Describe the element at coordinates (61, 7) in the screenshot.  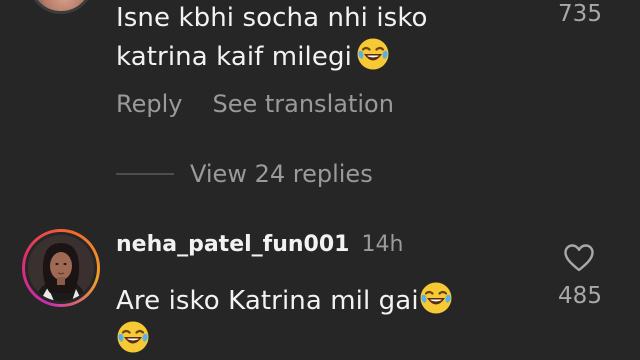
I see `avatar-previous-commenter` at that location.